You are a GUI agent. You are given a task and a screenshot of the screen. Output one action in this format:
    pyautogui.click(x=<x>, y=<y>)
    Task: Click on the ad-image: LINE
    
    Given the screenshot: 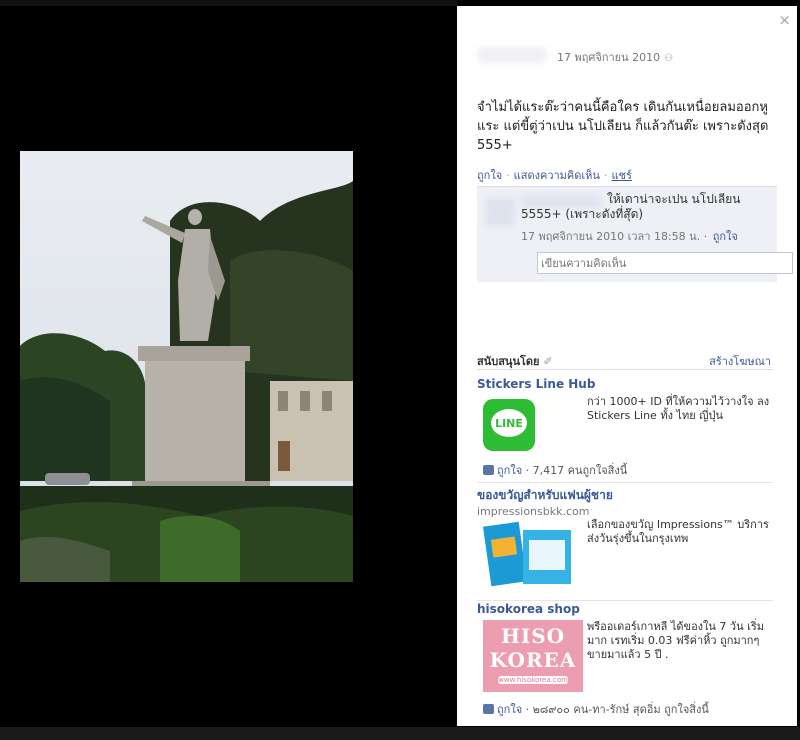 What is the action you would take?
    pyautogui.click(x=509, y=425)
    